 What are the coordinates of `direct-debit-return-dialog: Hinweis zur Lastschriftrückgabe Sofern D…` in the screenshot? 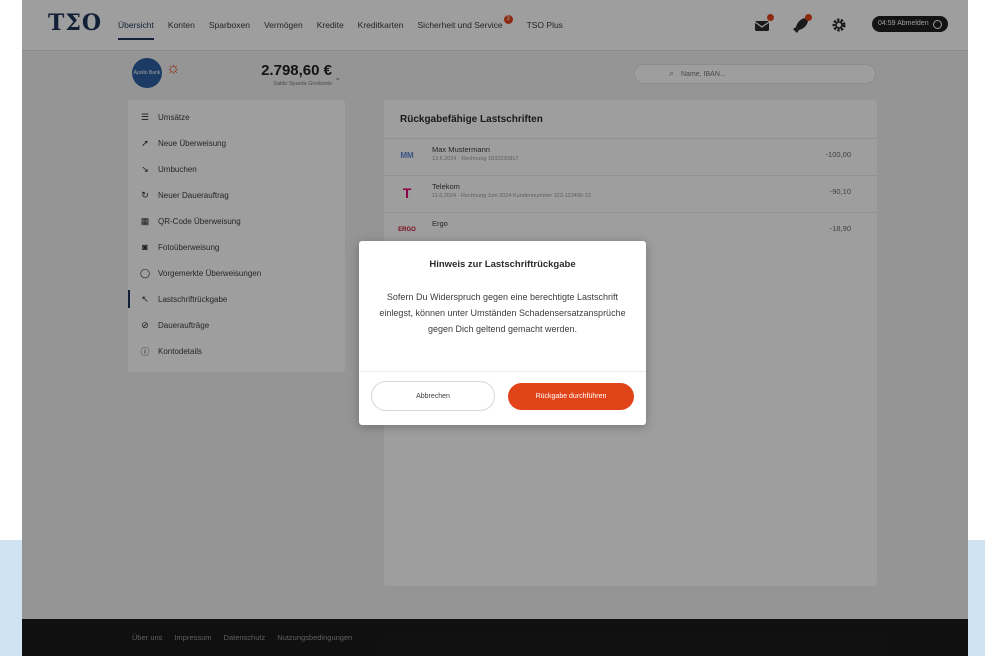 It's located at (502, 333).